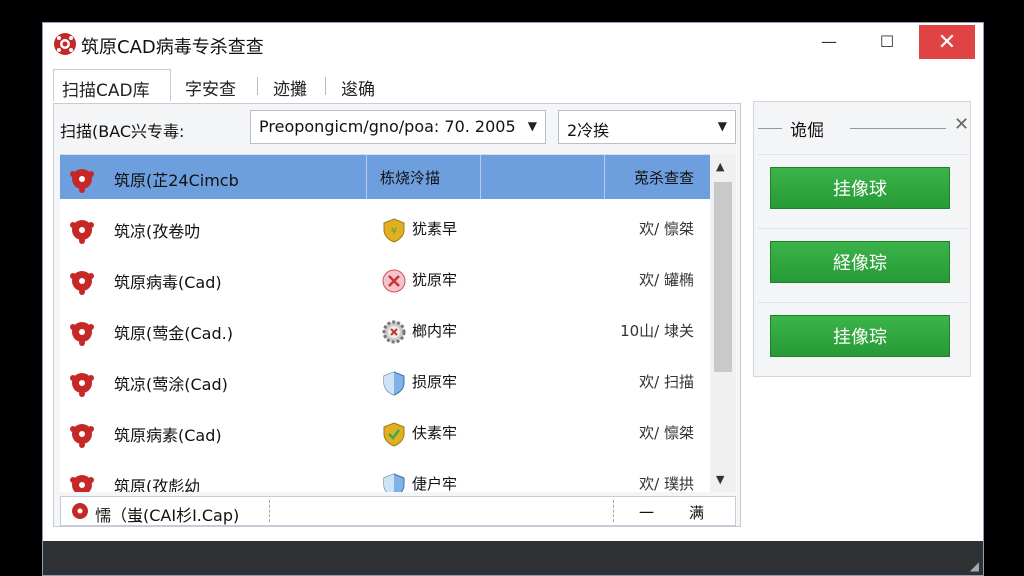 The width and height of the screenshot is (1024, 576). Describe the element at coordinates (435, 280) in the screenshot. I see `scan-status: 犹原牢` at that location.